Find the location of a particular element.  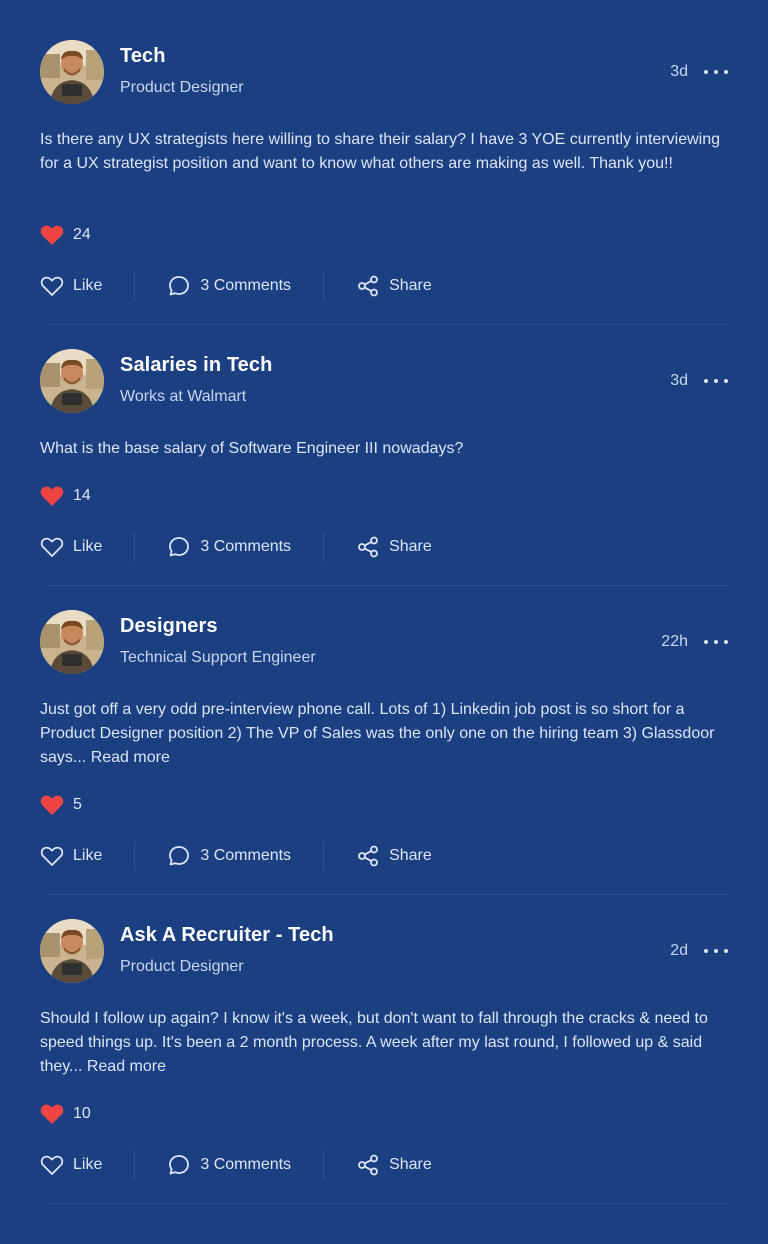

reactions: 14 is located at coordinates (65, 496).